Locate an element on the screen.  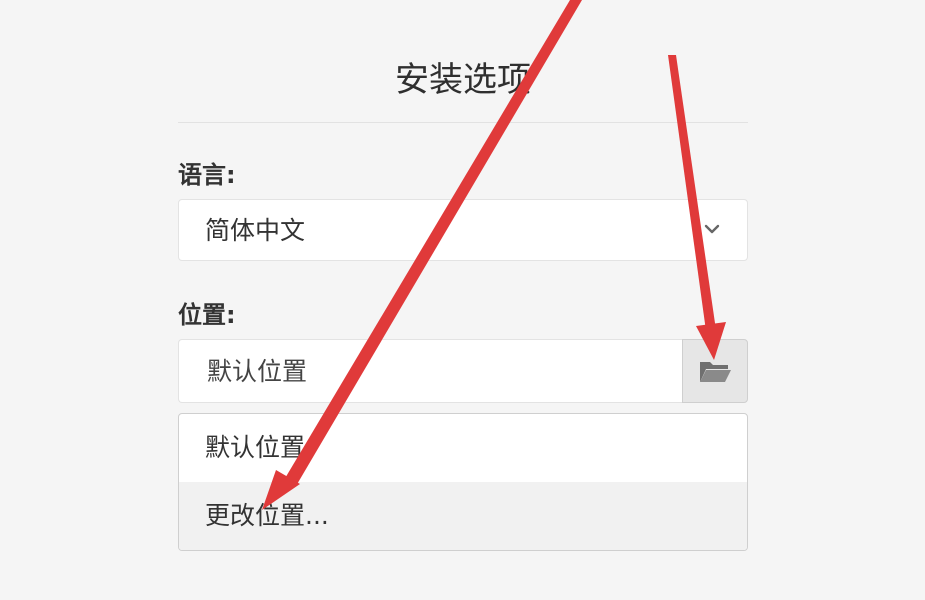
language-selected-value: 简体中文 is located at coordinates (255, 230).